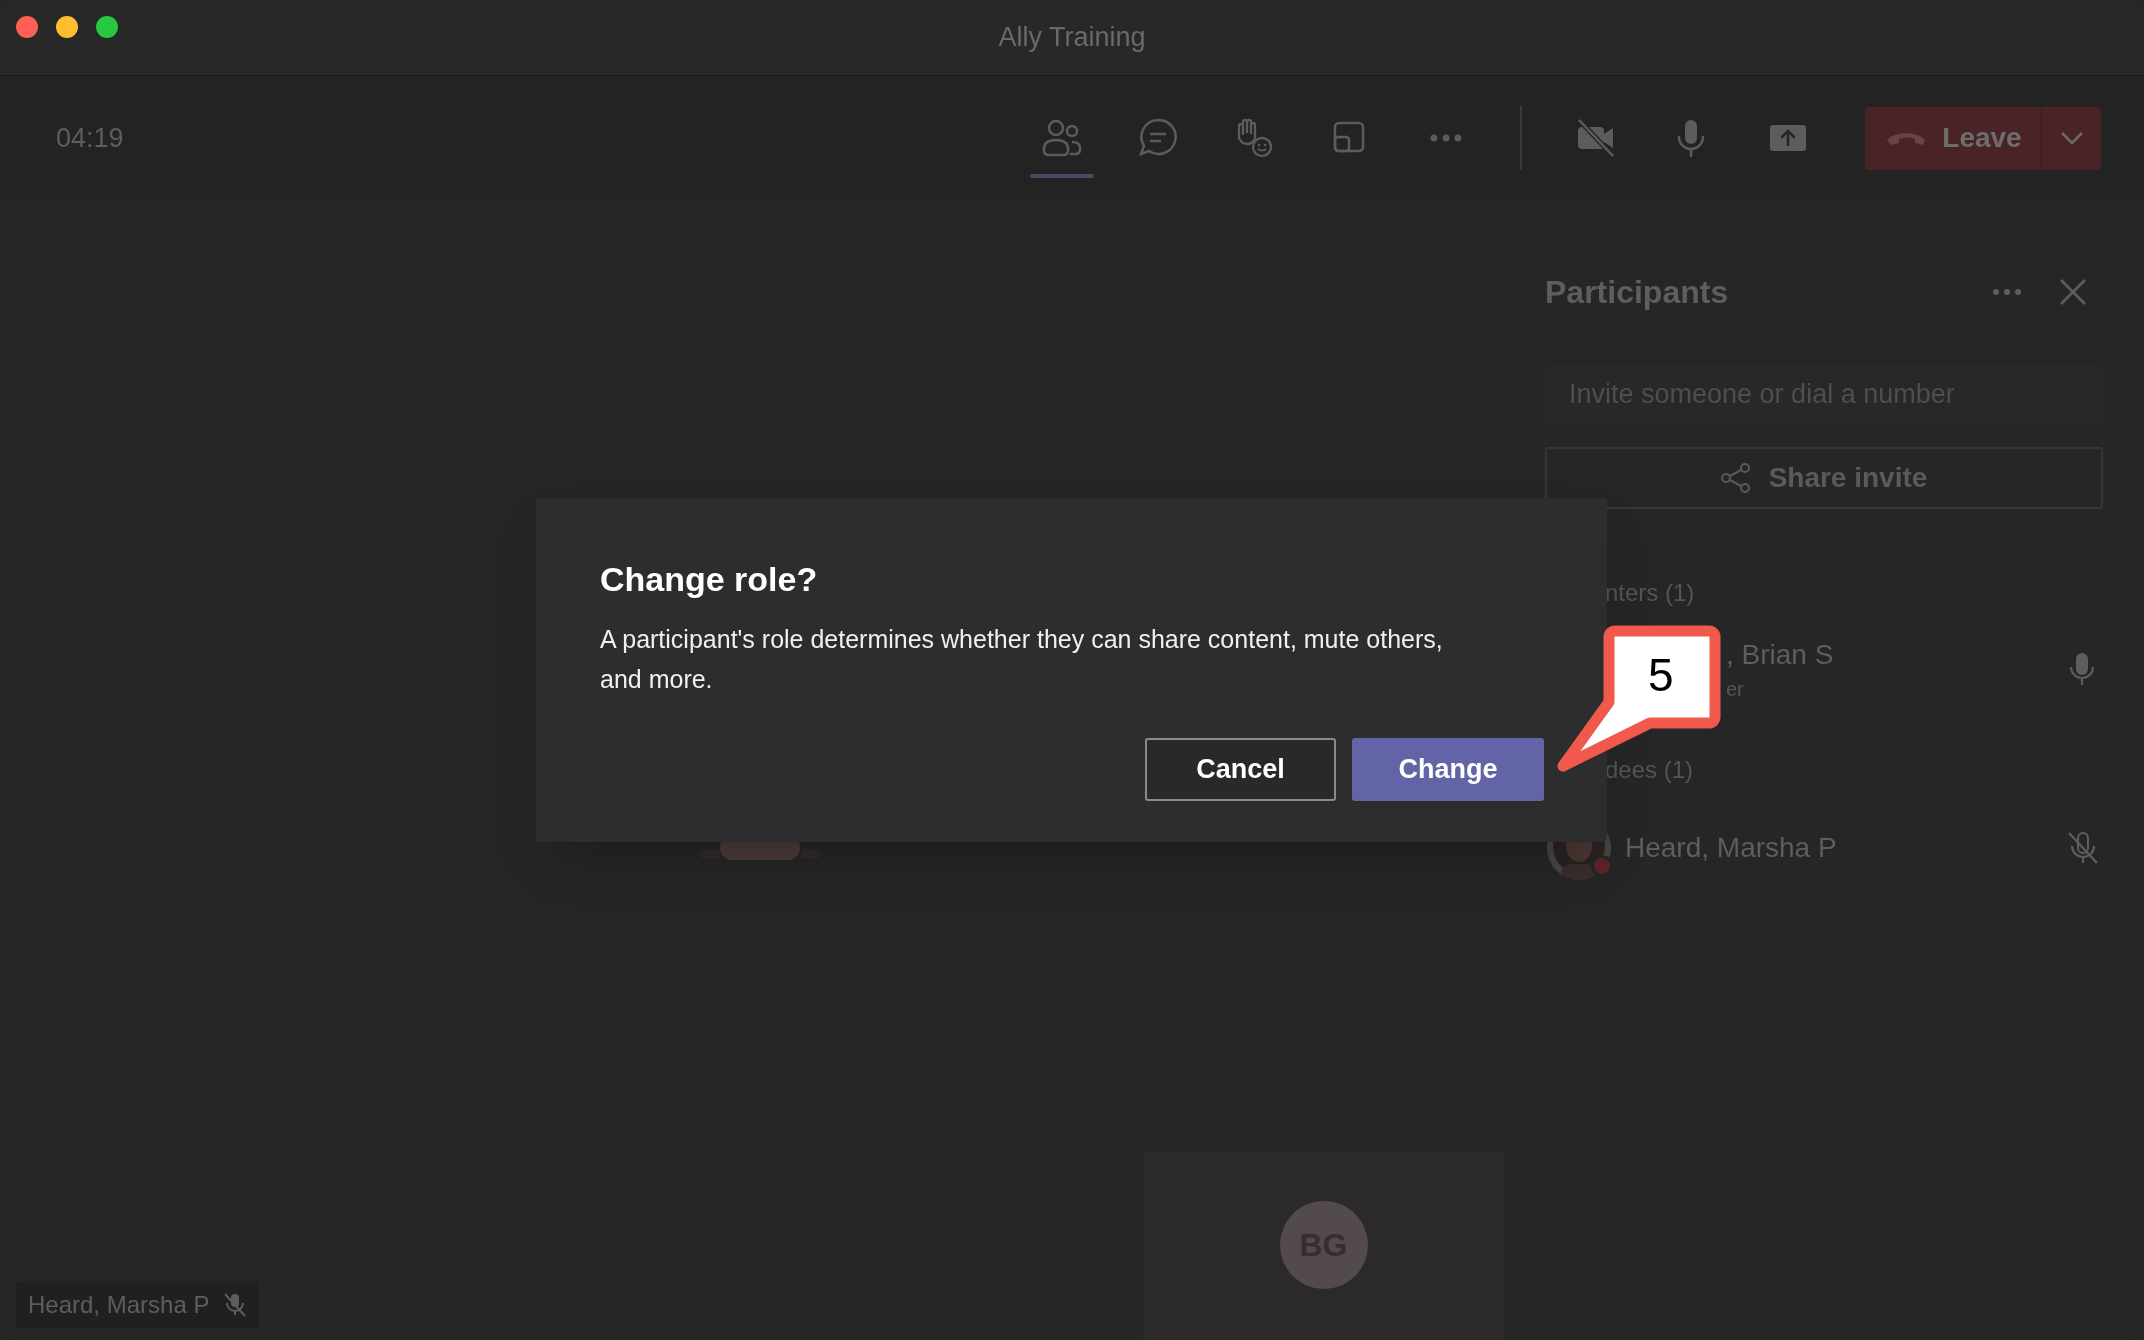 Image resolution: width=2144 pixels, height=1340 pixels. I want to click on participant-name: , Brian S, so click(1780, 655).